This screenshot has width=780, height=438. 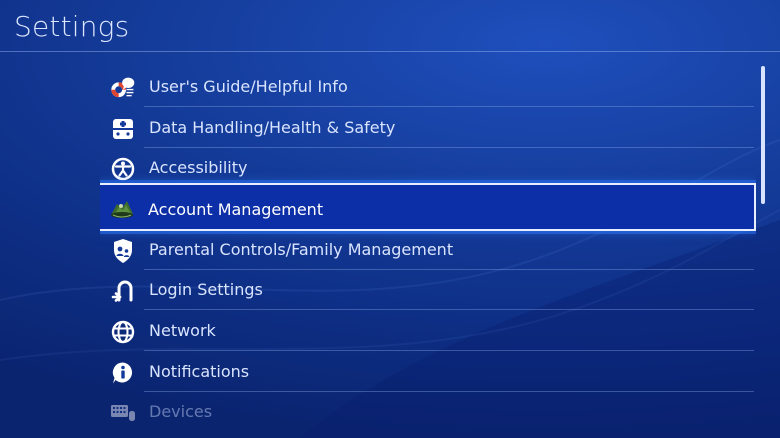 I want to click on menu-item-devices: Devices, so click(x=428, y=412).